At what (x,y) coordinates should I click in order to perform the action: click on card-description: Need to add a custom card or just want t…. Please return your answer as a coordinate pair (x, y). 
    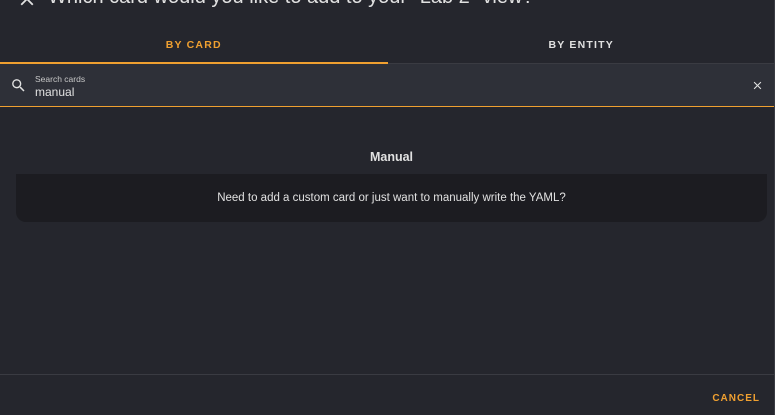
    Looking at the image, I should click on (391, 198).